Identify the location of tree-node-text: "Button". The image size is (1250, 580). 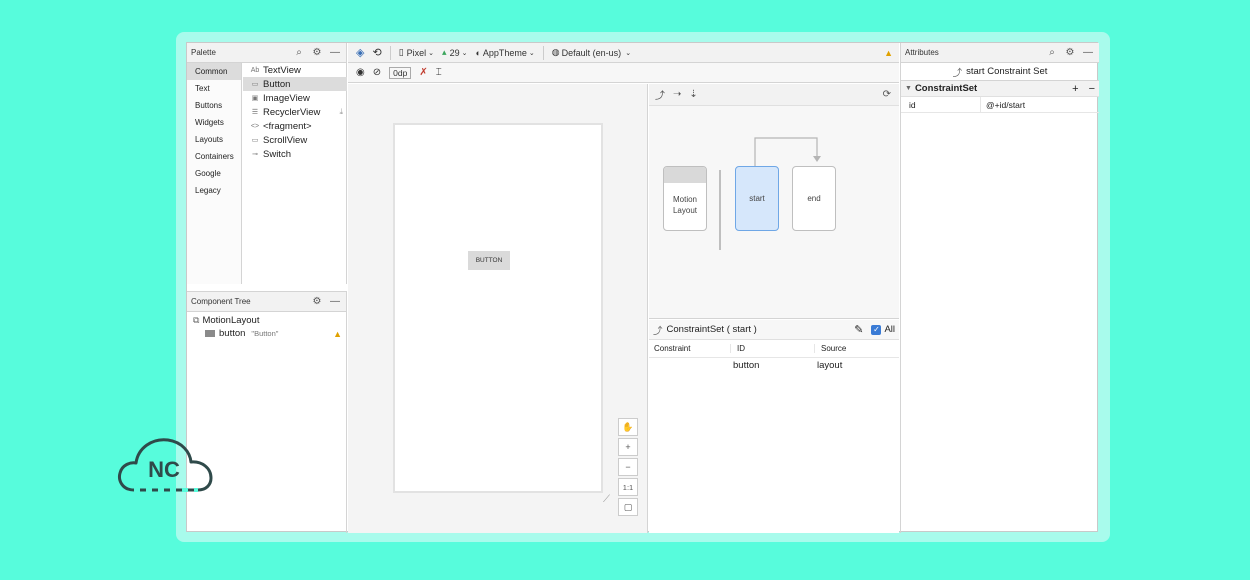
(265, 333).